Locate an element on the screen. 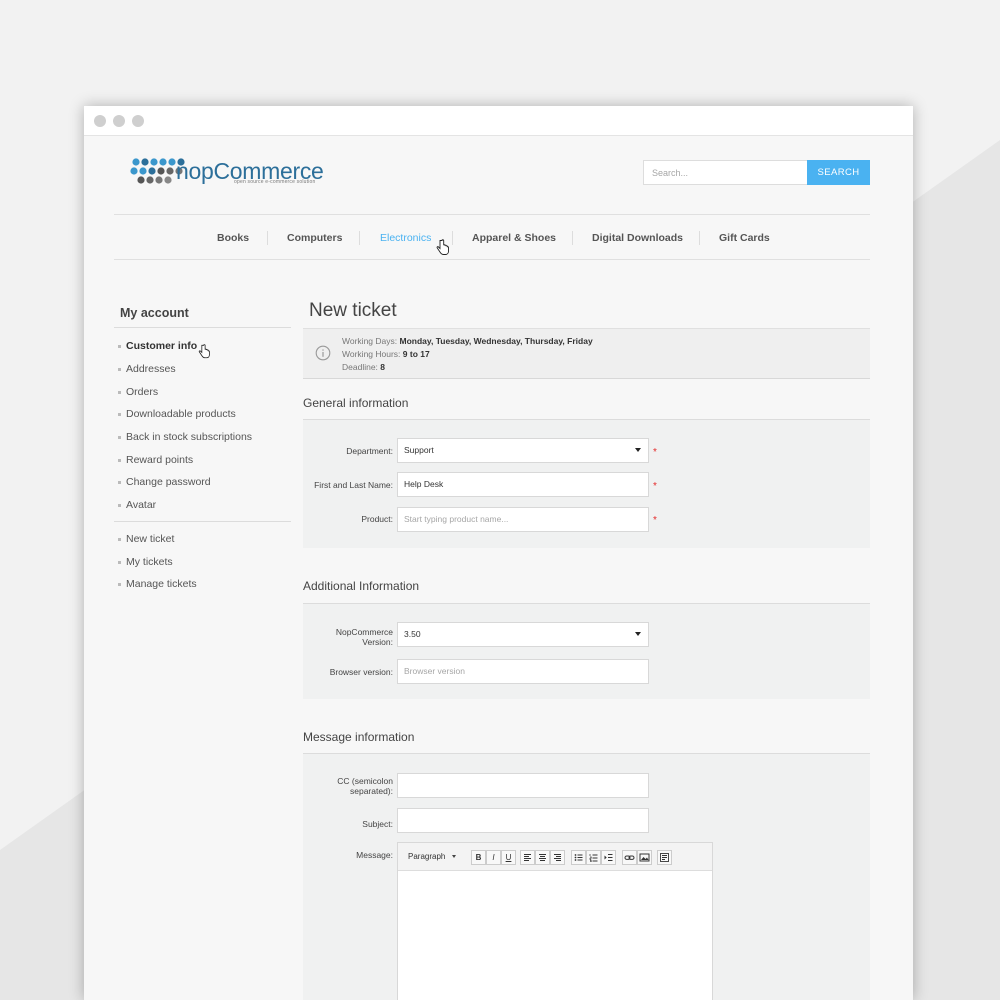 This screenshot has height=1000, width=1000. working-hours-label: Working Hours: is located at coordinates (371, 354).